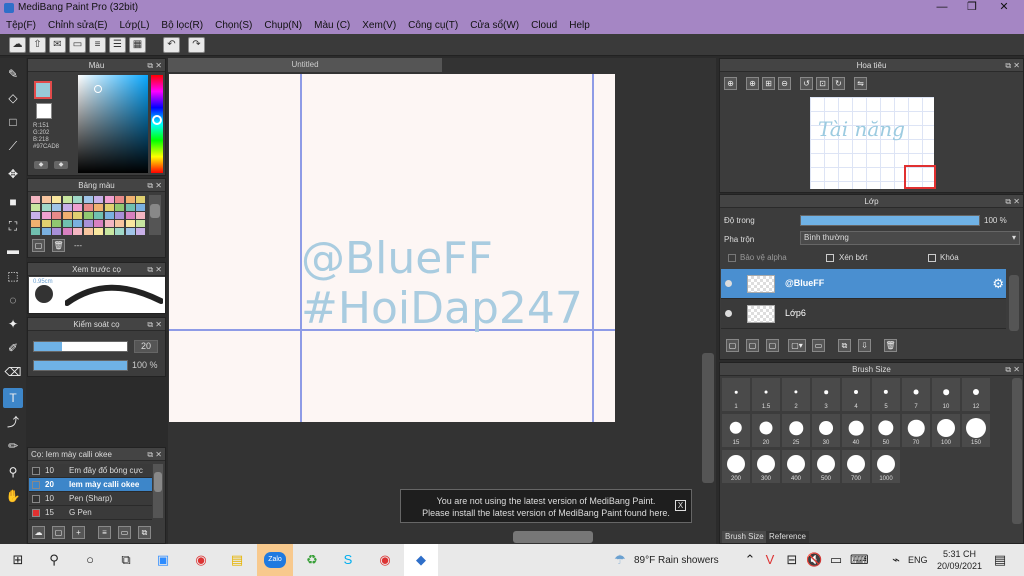 This screenshot has width=1024, height=576. I want to click on brush-size-cell: 10, so click(946, 394).